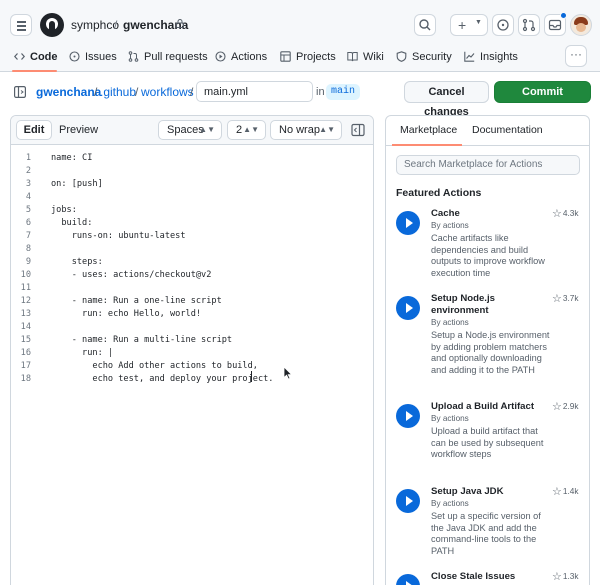 This screenshot has width=600, height=585. I want to click on marketplace-search-input: Search Marketplace for Actions, so click(488, 165).